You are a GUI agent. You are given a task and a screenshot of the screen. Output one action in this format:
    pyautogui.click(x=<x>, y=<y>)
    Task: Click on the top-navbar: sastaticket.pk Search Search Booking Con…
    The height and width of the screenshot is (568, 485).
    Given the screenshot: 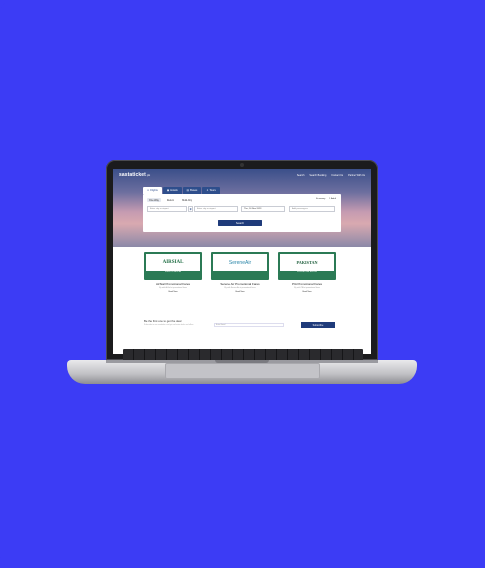 What is the action you would take?
    pyautogui.click(x=242, y=175)
    